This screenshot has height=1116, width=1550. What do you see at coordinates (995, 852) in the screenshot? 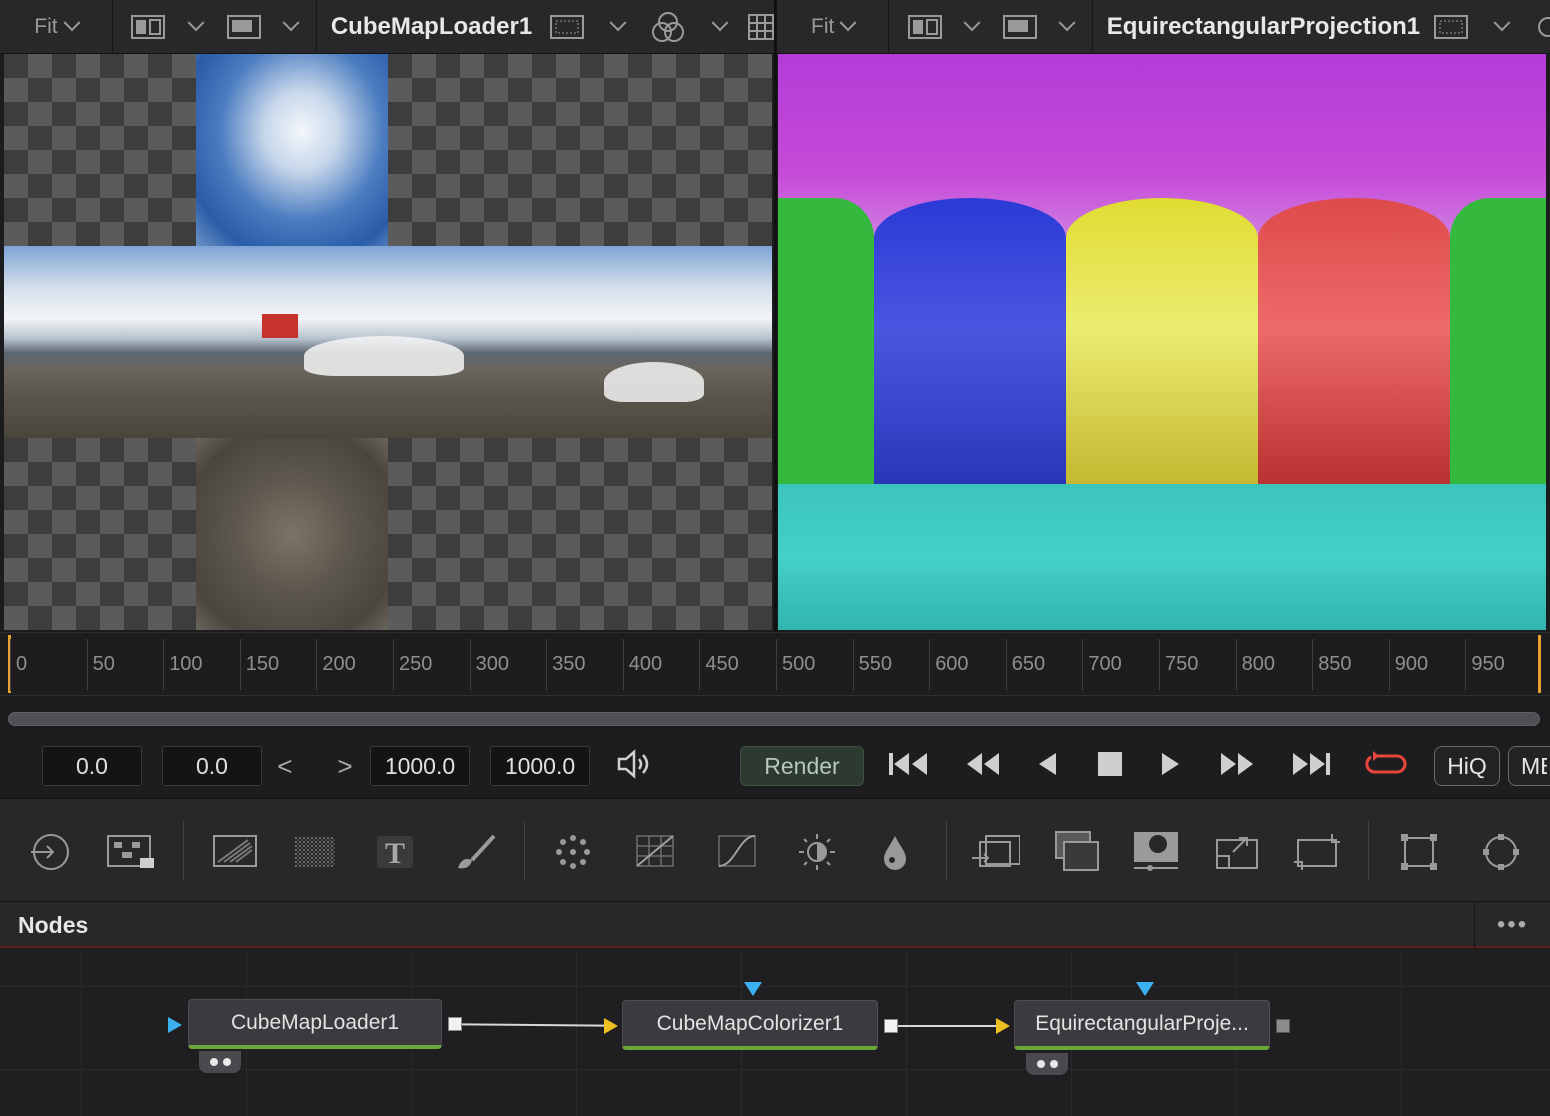
I see `transform-icon` at bounding box center [995, 852].